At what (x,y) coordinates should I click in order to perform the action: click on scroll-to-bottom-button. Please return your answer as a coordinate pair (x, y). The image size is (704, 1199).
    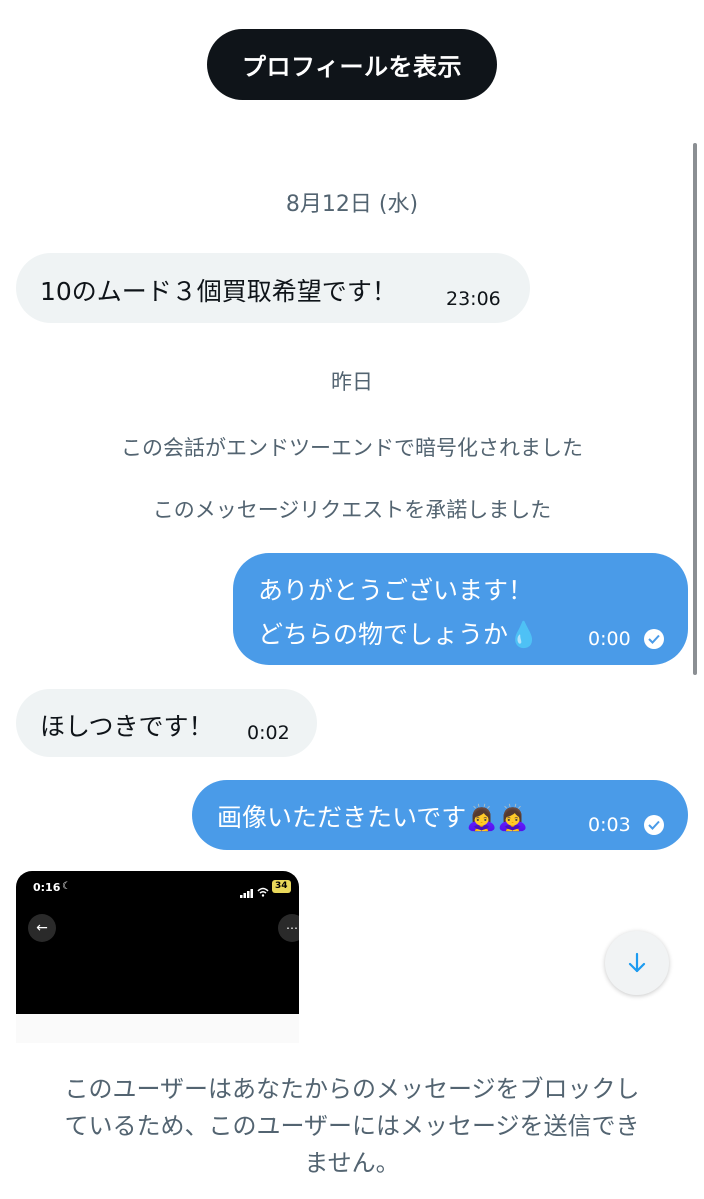
    Looking at the image, I should click on (637, 963).